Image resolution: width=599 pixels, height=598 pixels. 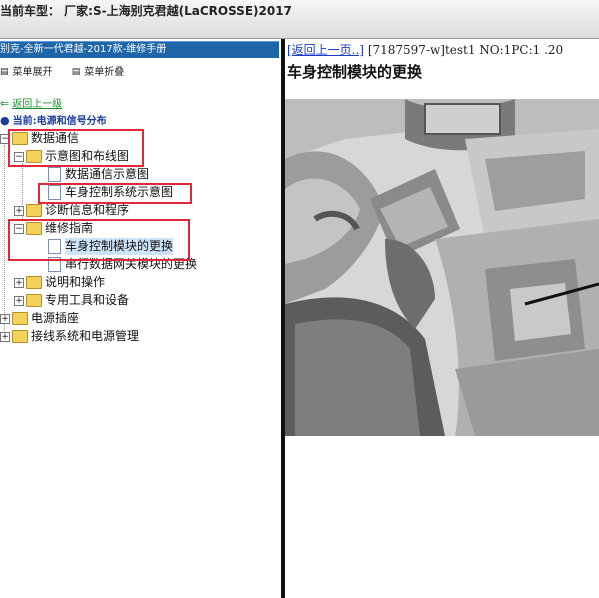 What do you see at coordinates (30, 70) in the screenshot?
I see `expand-menu-button: ▤ 菜单展开` at bounding box center [30, 70].